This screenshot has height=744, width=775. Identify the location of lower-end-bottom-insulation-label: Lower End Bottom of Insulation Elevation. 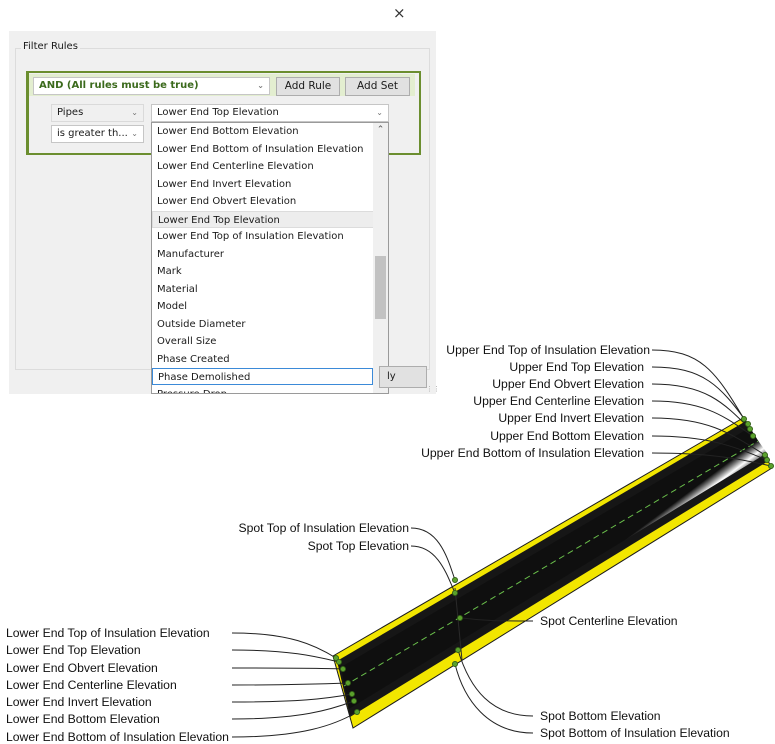
(117, 737).